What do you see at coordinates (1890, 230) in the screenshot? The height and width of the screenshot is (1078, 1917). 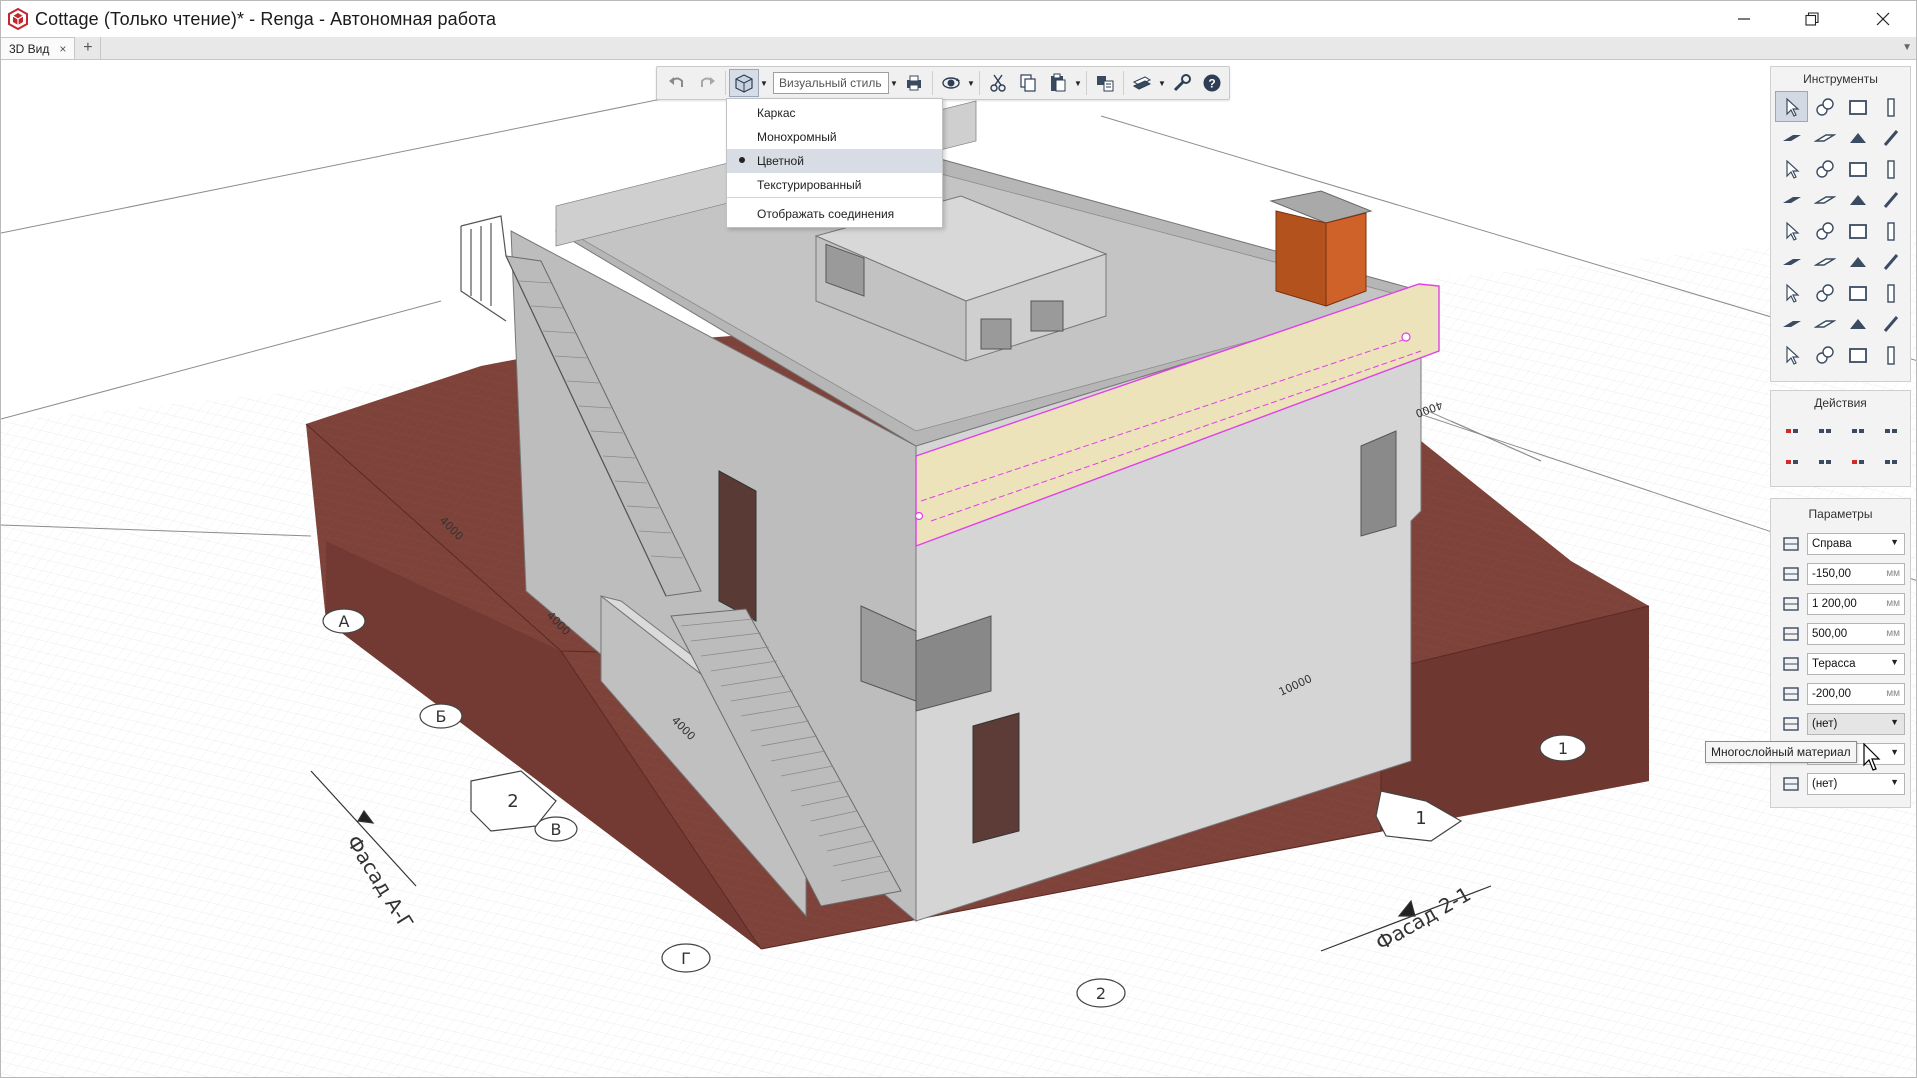 I see `valve-tool-button` at bounding box center [1890, 230].